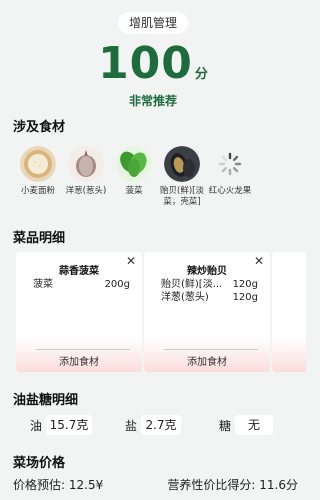 The height and width of the screenshot is (500, 320). Describe the element at coordinates (153, 23) in the screenshot. I see `category-tag: 增肌管理` at that location.